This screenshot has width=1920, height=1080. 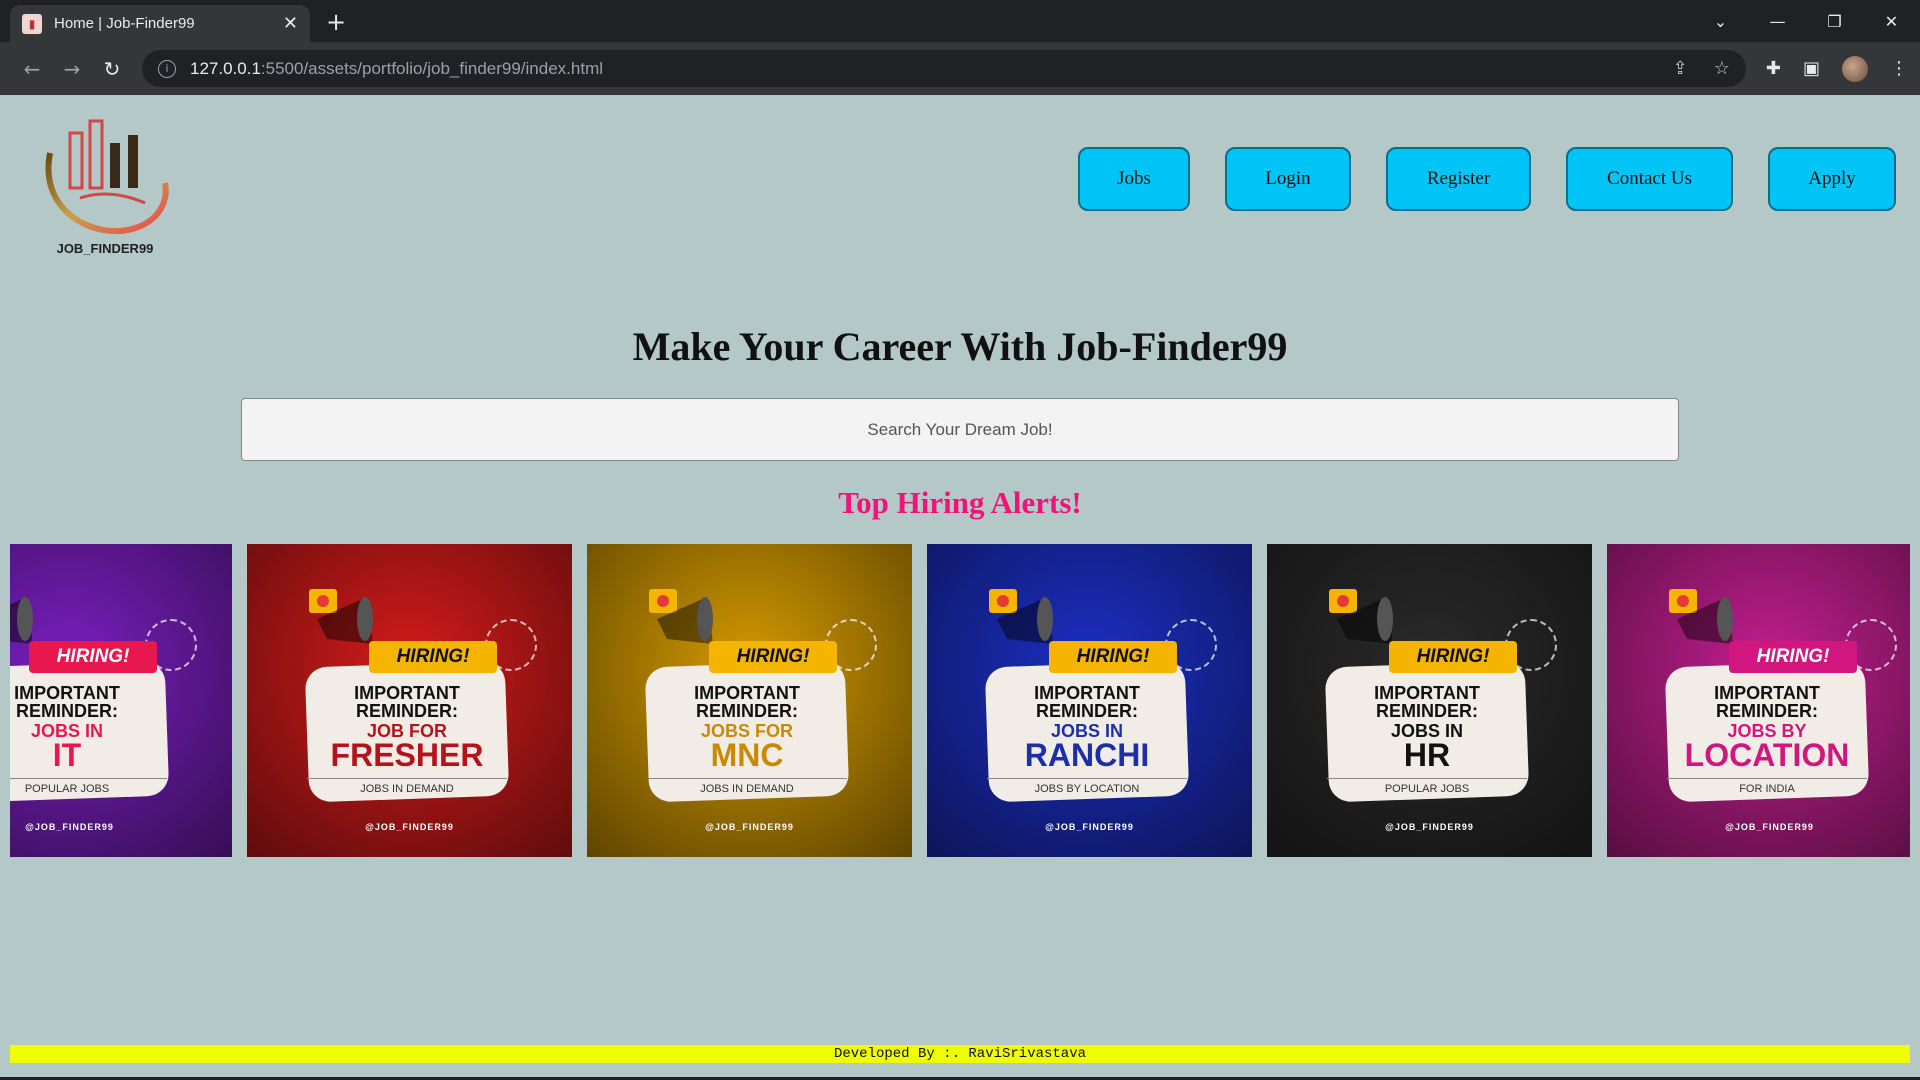 What do you see at coordinates (1767, 786) in the screenshot?
I see `card-subtitle: FOR INDIA` at bounding box center [1767, 786].